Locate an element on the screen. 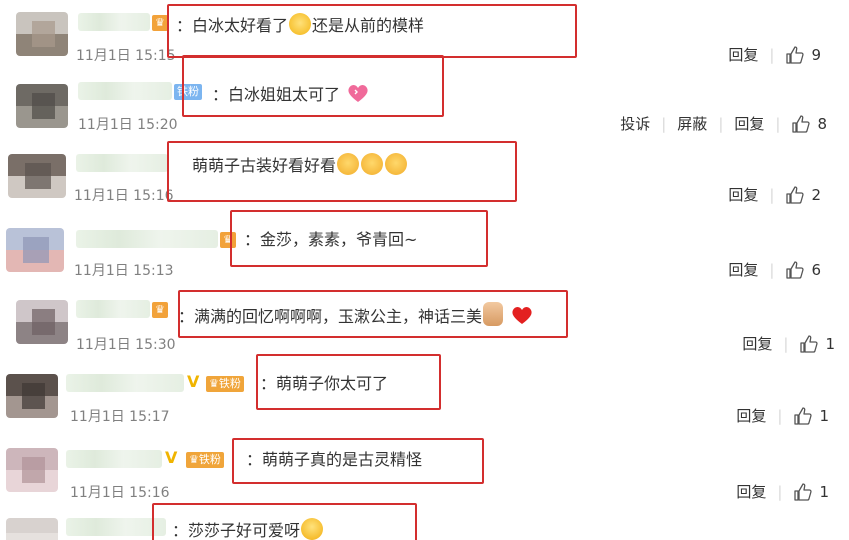 This screenshot has height=540, width=849. comment-time: 11月1日 15:20 is located at coordinates (128, 125).